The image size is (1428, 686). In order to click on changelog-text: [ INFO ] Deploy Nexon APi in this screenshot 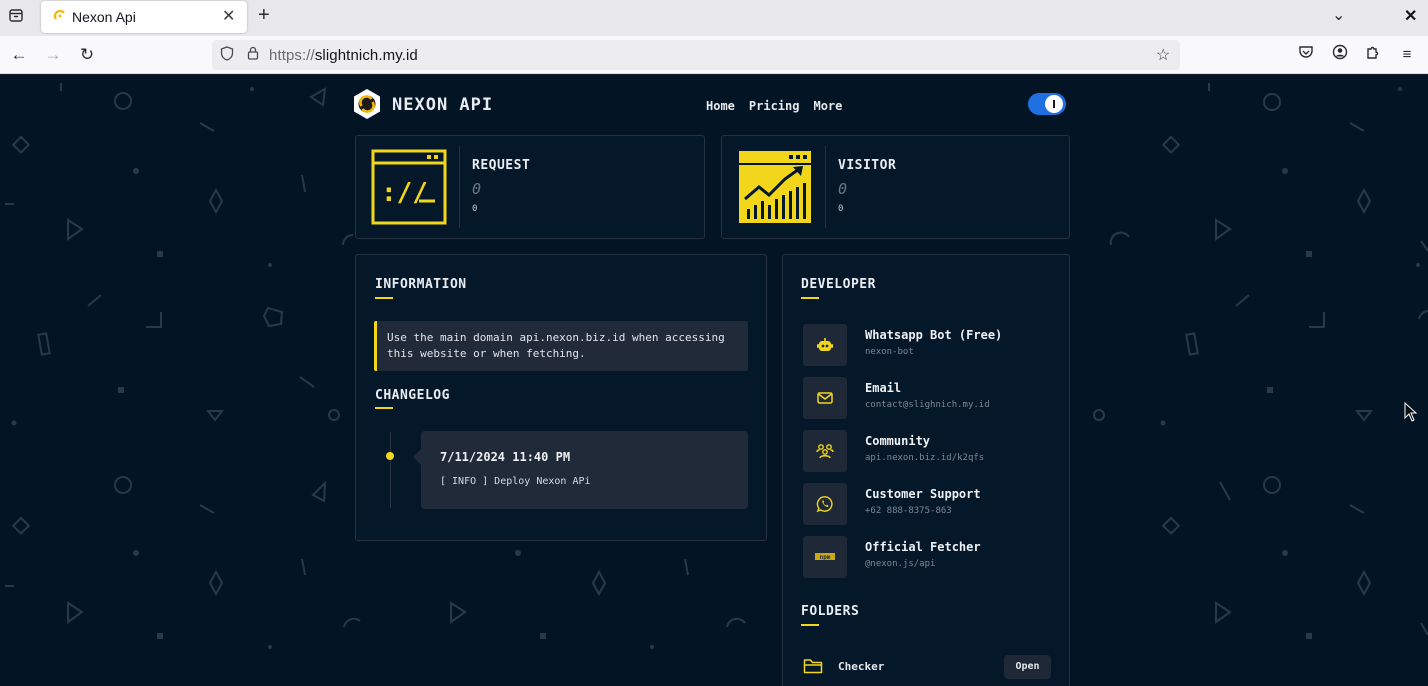, I will do `click(515, 481)`.